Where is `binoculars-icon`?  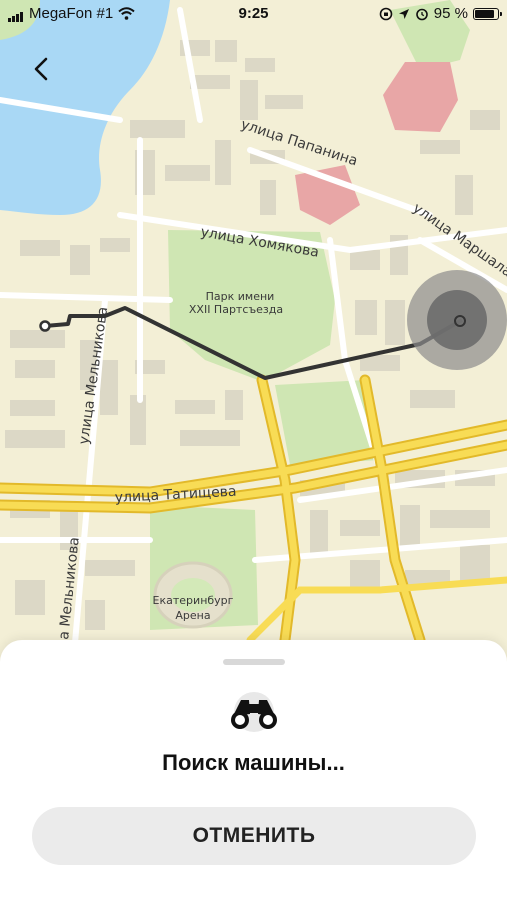
binoculars-icon is located at coordinates (254, 712).